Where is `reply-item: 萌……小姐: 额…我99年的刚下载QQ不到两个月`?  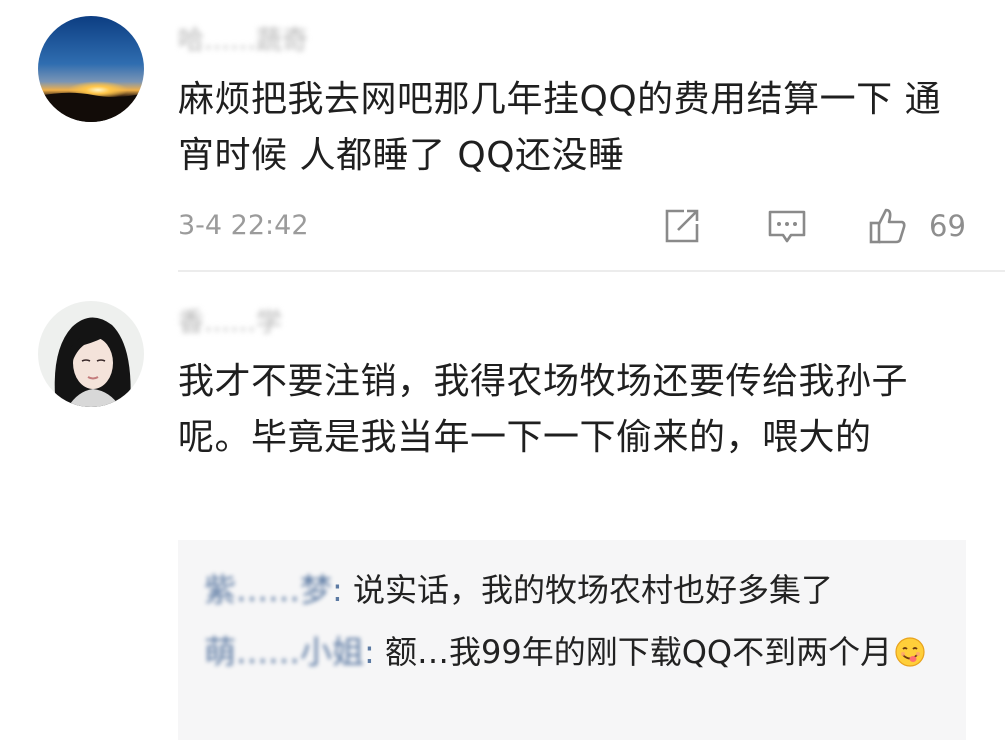
reply-item: 萌……小姐: 额…我99年的刚下载QQ不到两个月 is located at coordinates (574, 652).